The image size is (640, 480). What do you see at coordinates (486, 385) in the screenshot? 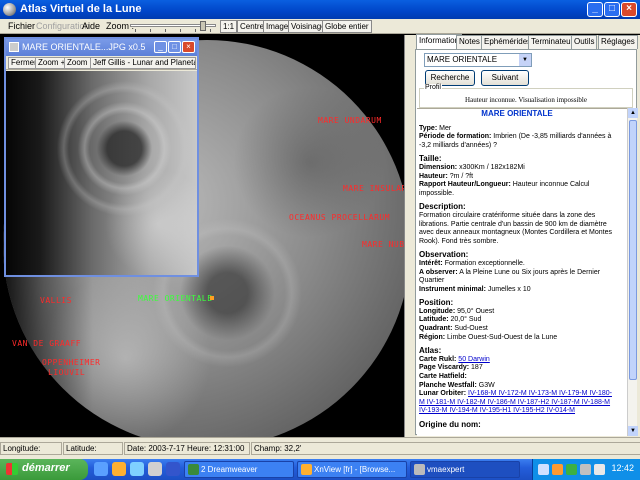
I see `westfall-value: G3W` at bounding box center [486, 385].